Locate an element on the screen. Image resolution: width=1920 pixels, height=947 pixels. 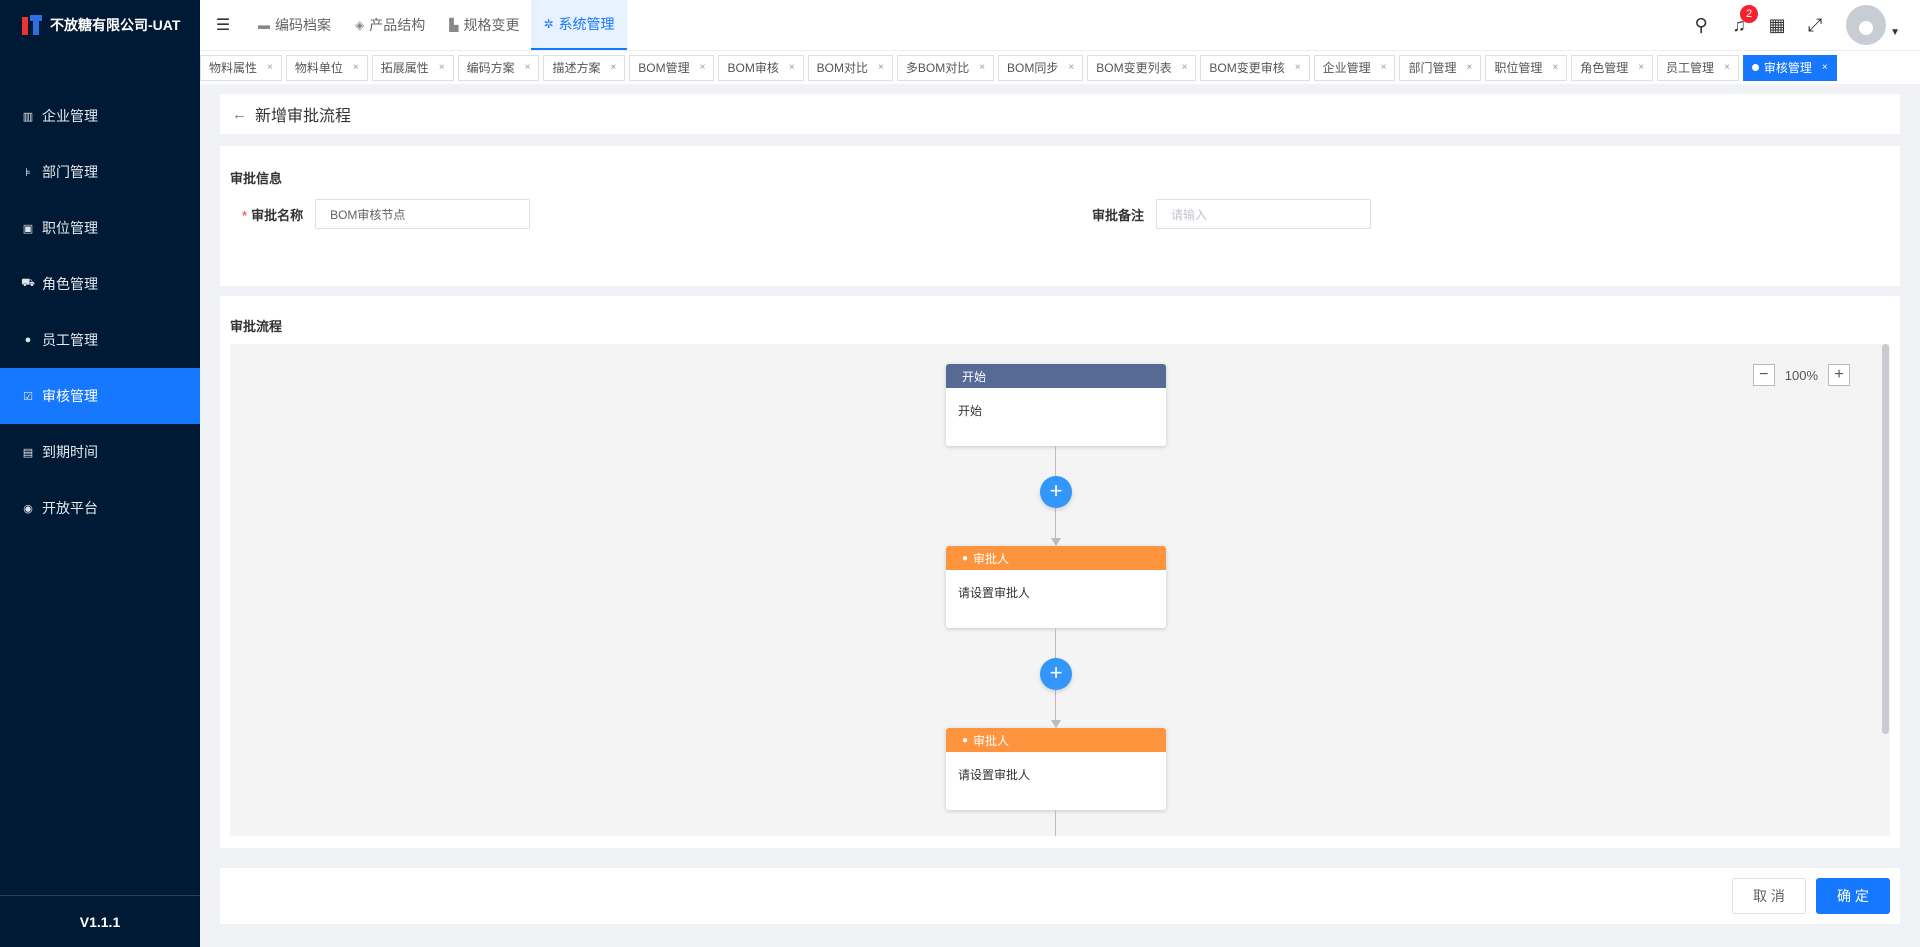
sidebar-item-role: ⛟ 角色管理 is located at coordinates (100, 284).